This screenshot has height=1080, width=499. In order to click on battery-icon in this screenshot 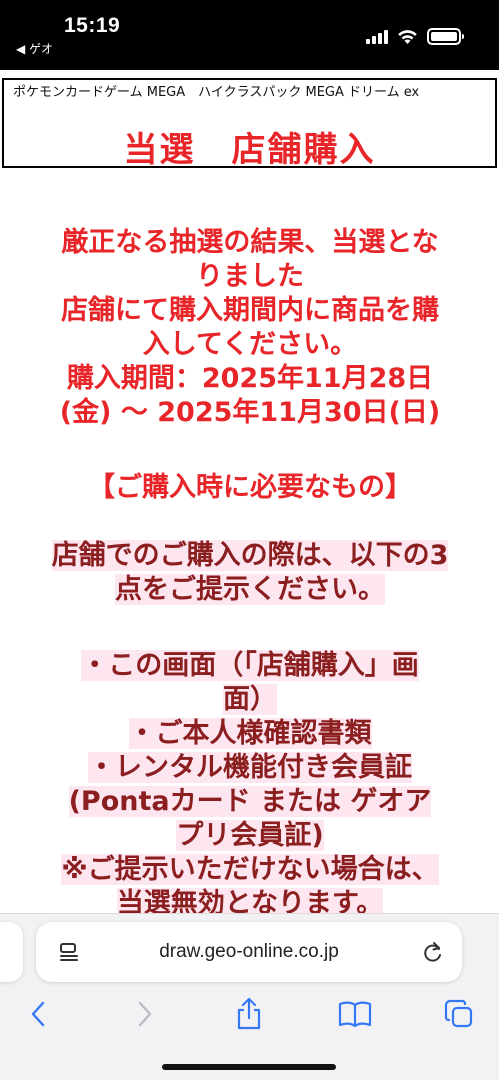, I will do `click(445, 36)`.